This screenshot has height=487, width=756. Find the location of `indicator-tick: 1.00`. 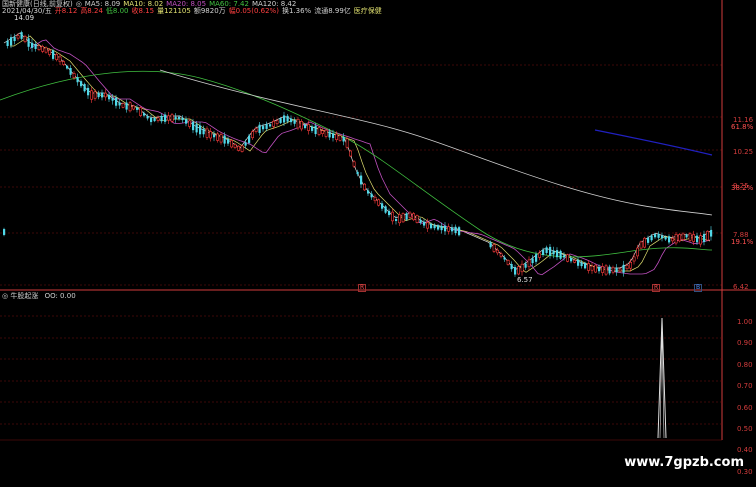

indicator-tick: 1.00 is located at coordinates (745, 322).